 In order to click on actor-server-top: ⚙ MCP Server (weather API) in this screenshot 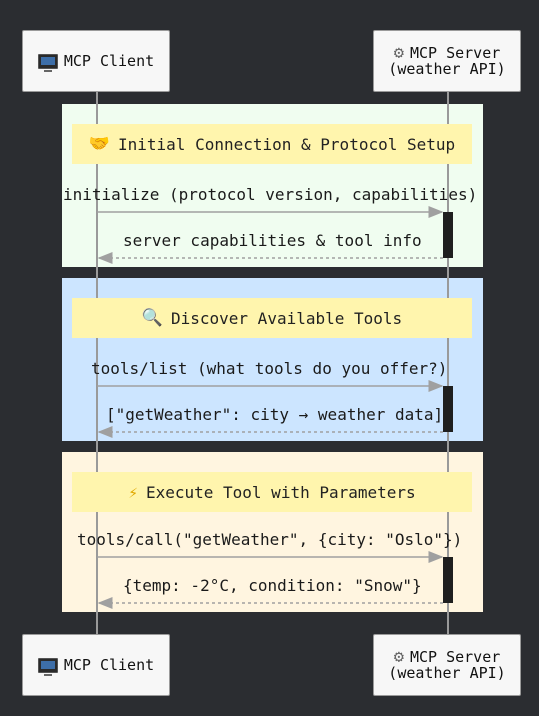, I will do `click(447, 61)`.